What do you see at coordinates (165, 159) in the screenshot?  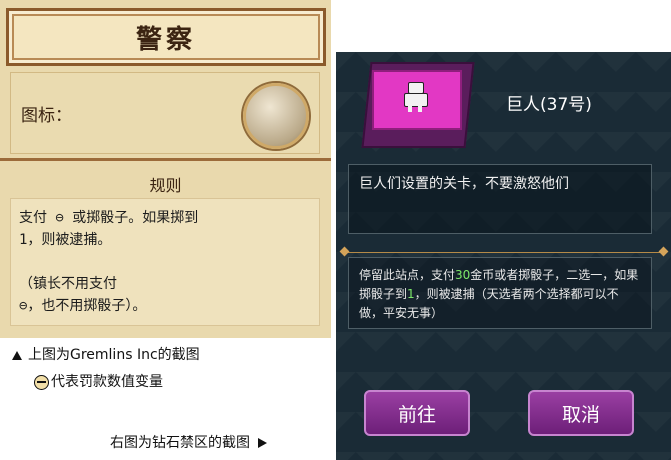 I see `divider` at bounding box center [165, 159].